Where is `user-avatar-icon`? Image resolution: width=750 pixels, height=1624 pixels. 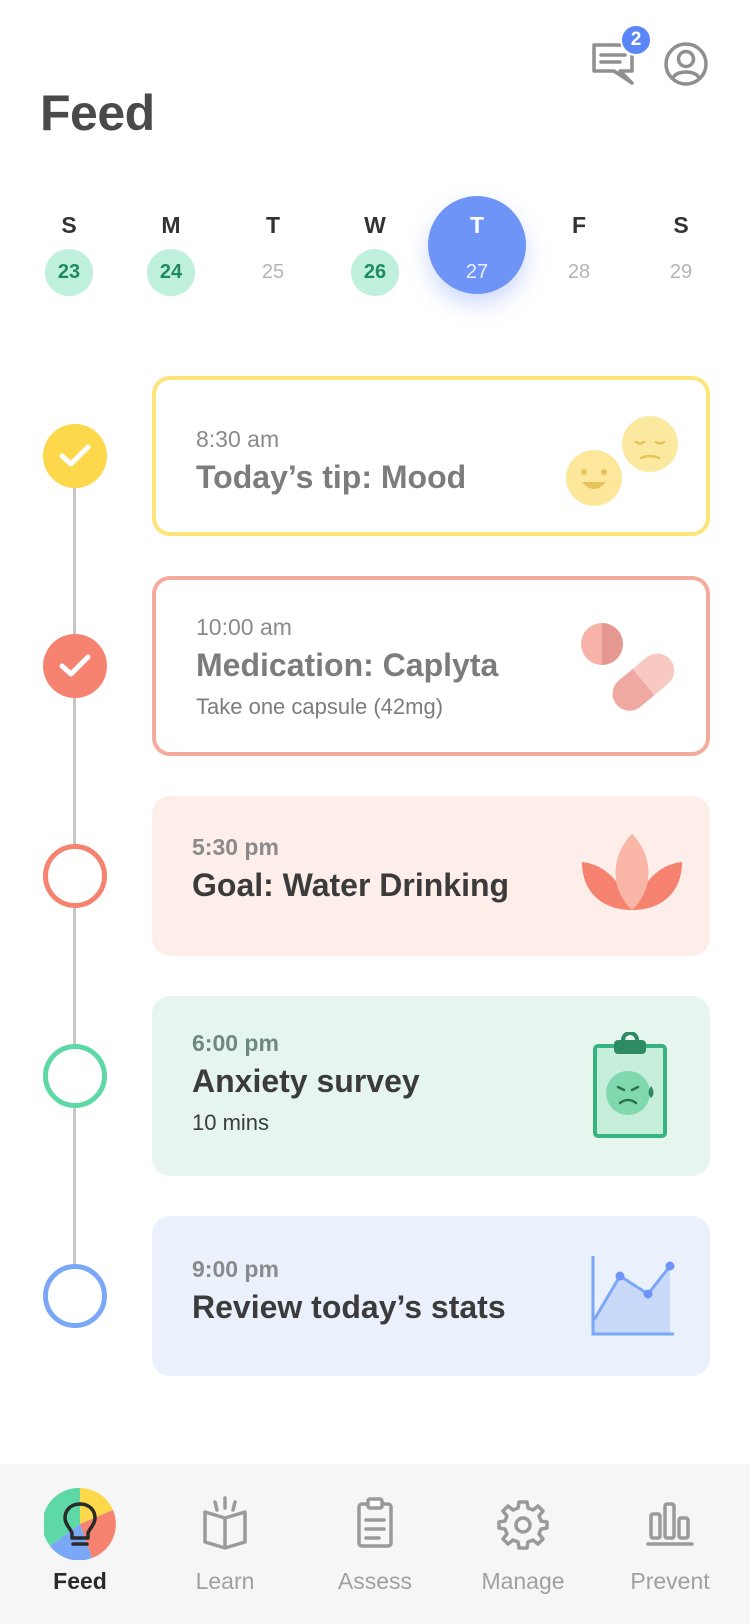 user-avatar-icon is located at coordinates (686, 64).